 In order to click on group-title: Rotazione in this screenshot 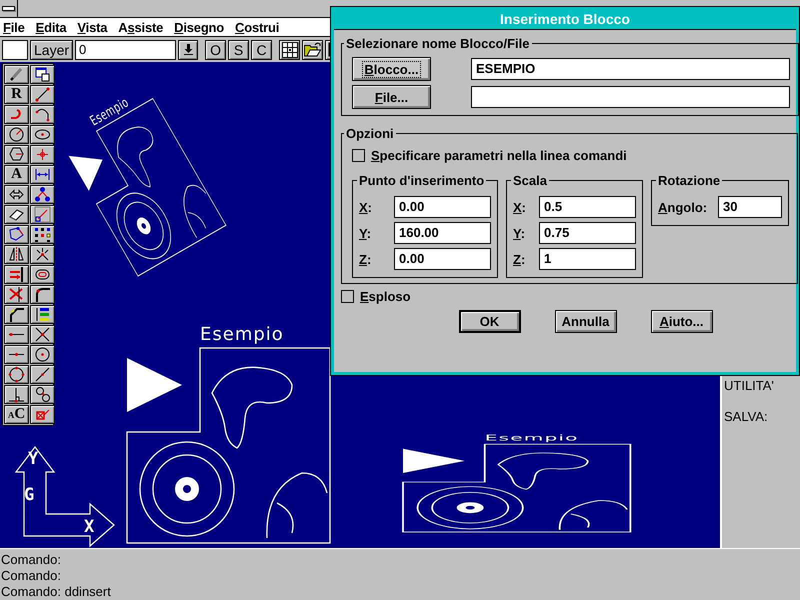, I will do `click(689, 180)`.